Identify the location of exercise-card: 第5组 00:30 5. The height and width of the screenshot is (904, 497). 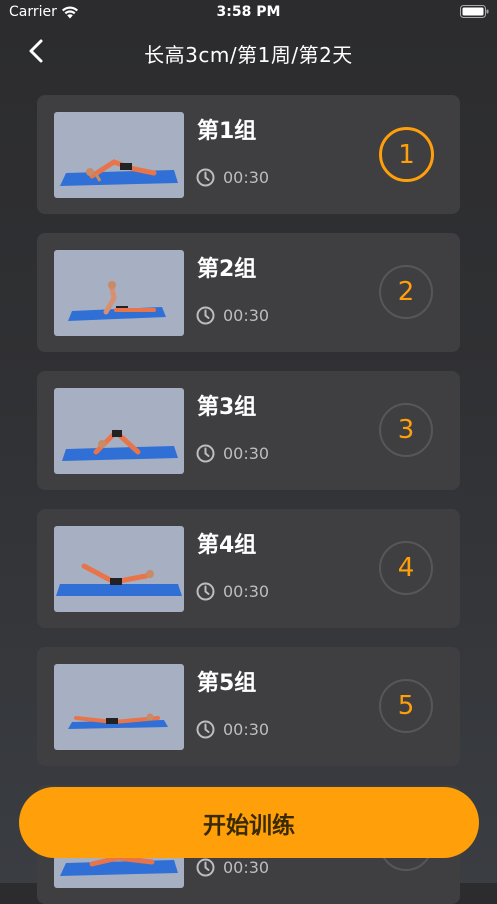
(248, 706).